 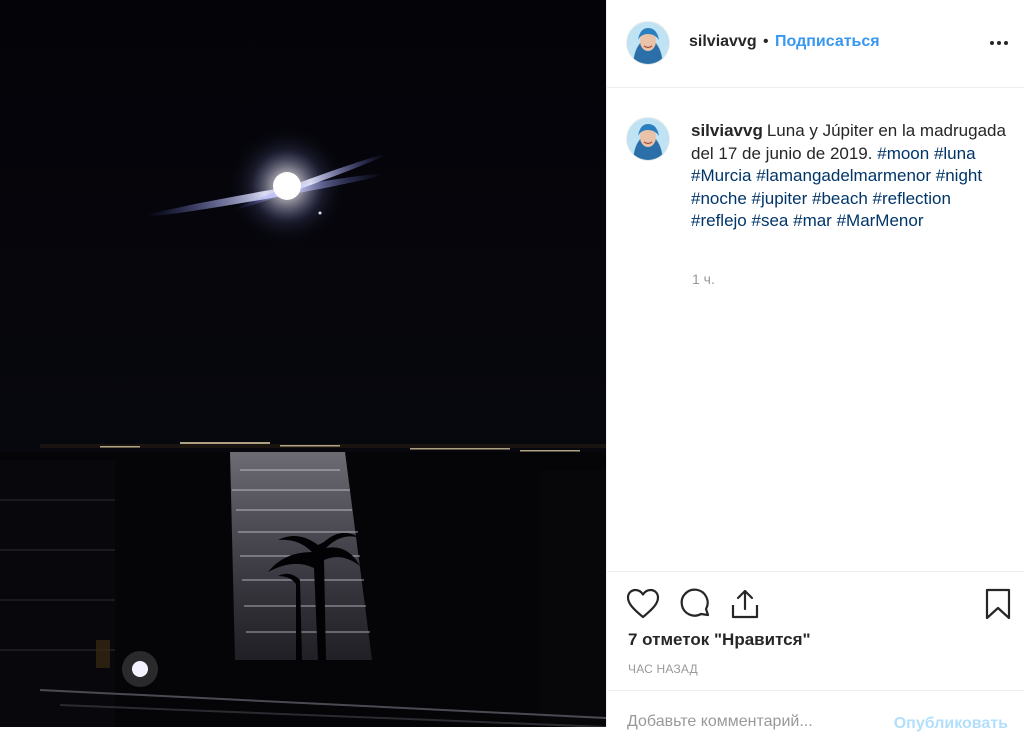 I want to click on hashtag-link: #jupiter, so click(x=780, y=198).